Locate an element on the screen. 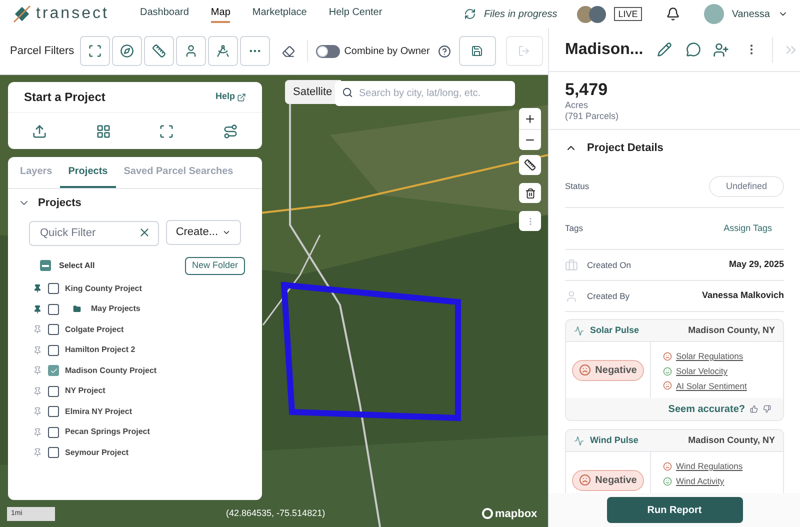 The image size is (800, 527). owner-tool is located at coordinates (191, 51).